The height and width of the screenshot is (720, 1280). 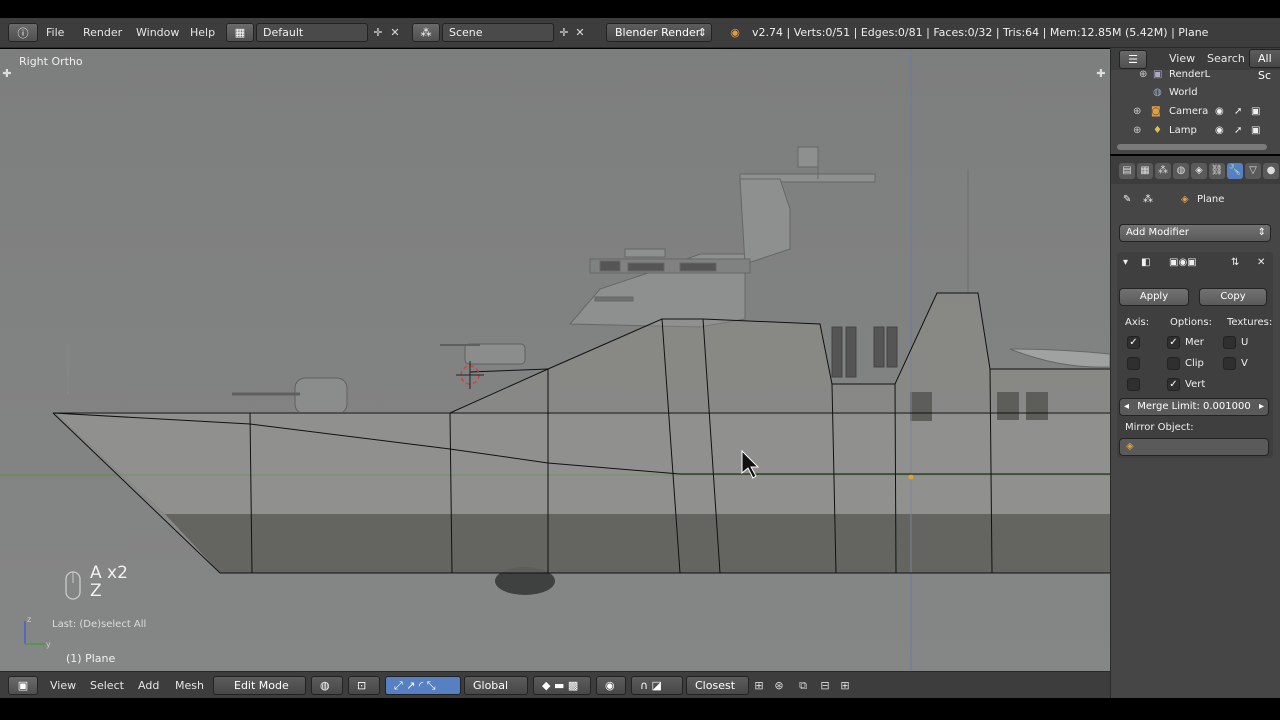 What do you see at coordinates (1229, 342) in the screenshot?
I see `texture-u-checkbox` at bounding box center [1229, 342].